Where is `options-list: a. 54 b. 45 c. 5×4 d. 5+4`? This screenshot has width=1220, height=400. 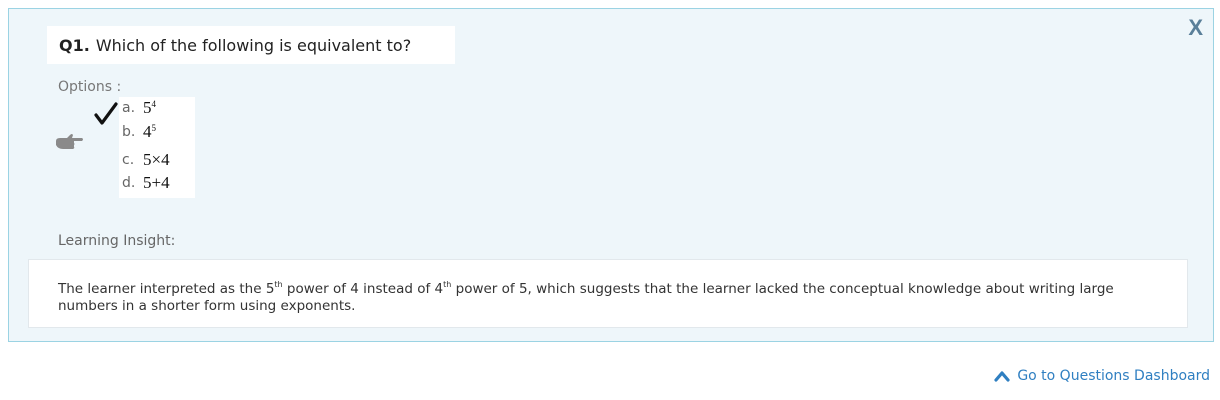
options-list: a. 54 b. 45 c. 5×4 d. 5+4 is located at coordinates (157, 147).